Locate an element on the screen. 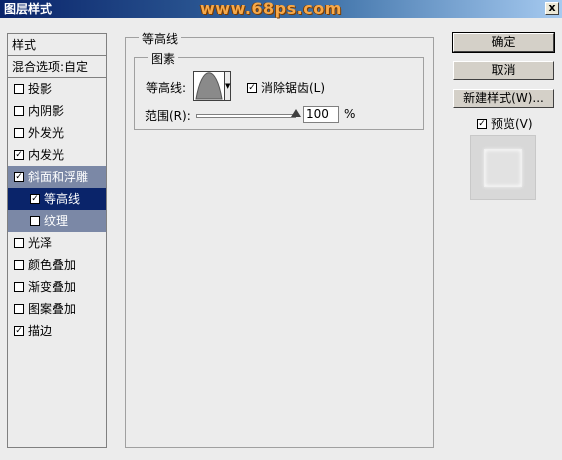 Image resolution: width=562 pixels, height=460 pixels. styles-header: 样式 is located at coordinates (57, 45).